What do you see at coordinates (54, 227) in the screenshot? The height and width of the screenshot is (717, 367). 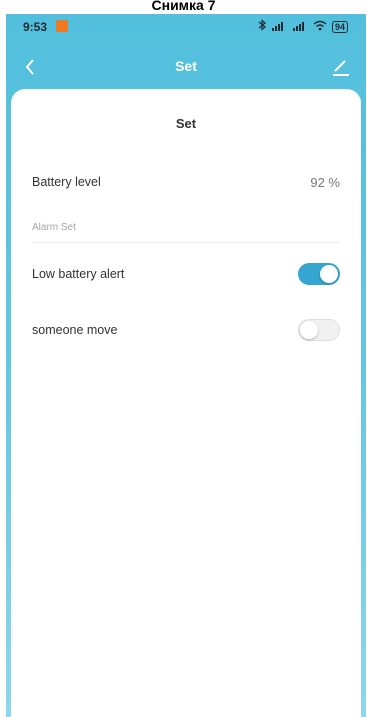 I see `alarm-set-header: Alarm Set` at bounding box center [54, 227].